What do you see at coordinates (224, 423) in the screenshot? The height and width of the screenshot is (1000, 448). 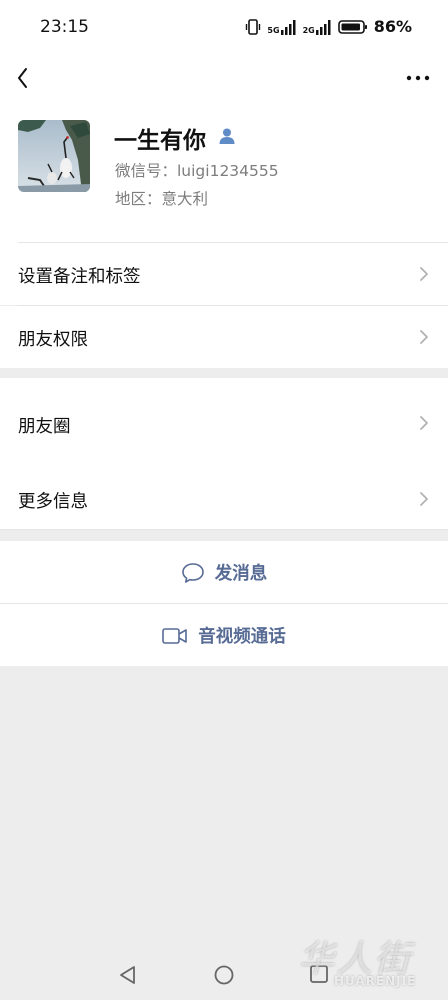 I see `row-moments: 朋友圈` at bounding box center [224, 423].